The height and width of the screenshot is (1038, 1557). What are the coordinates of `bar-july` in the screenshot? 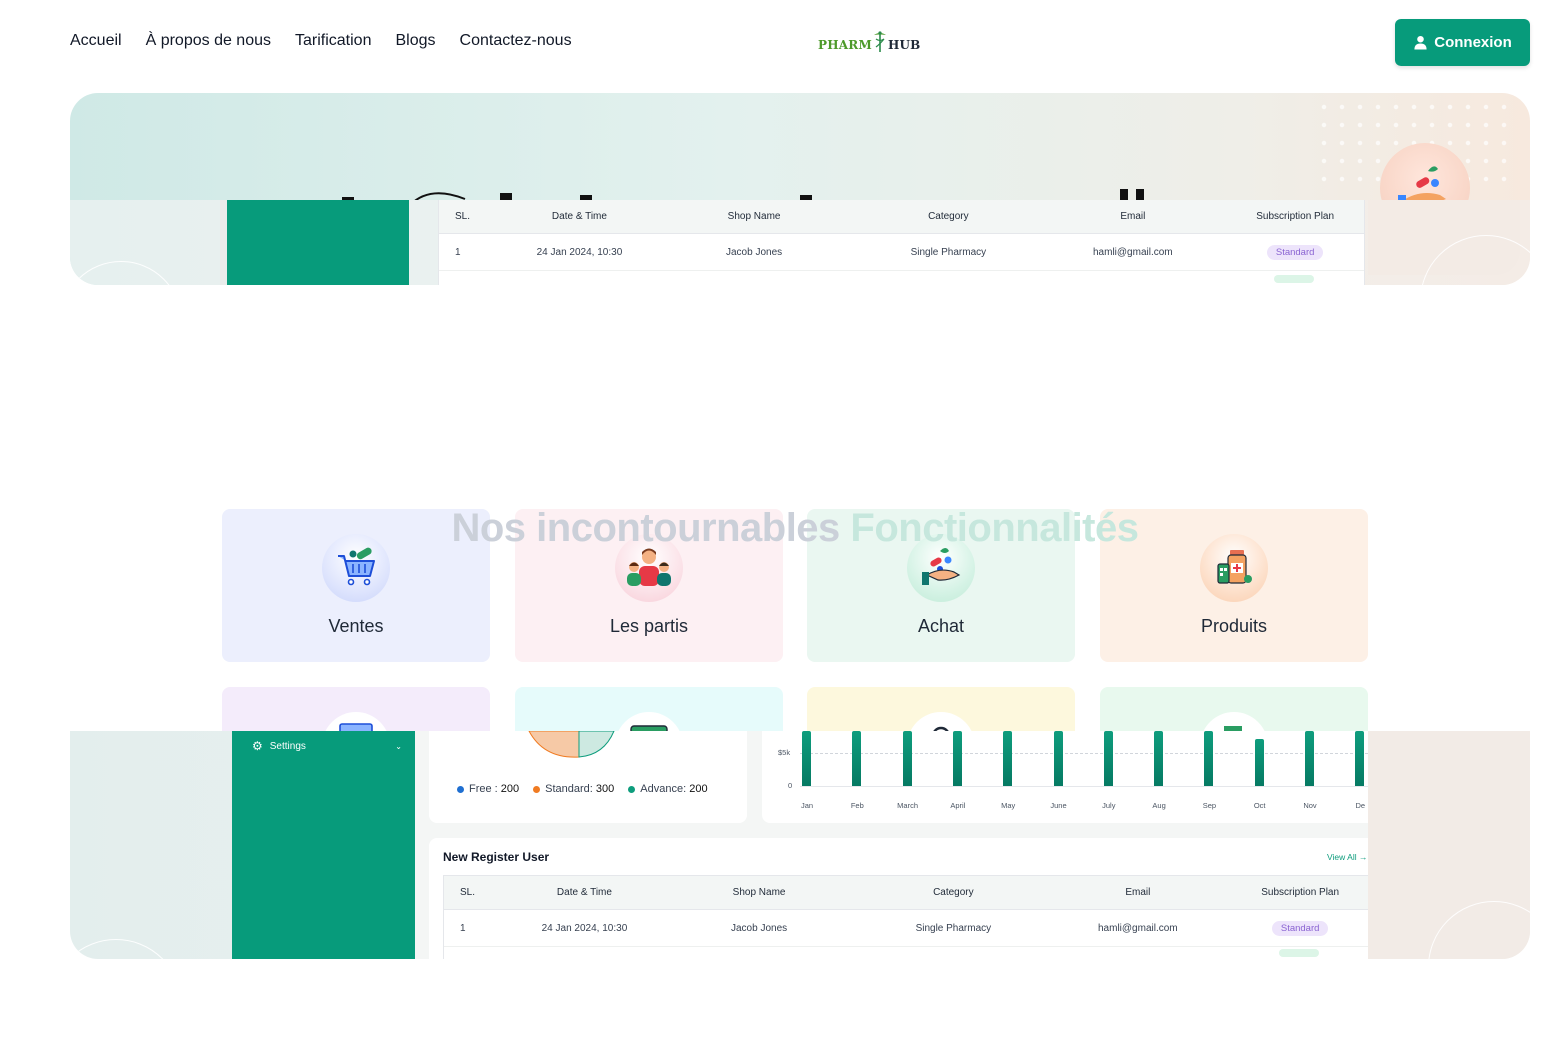 It's located at (1108, 758).